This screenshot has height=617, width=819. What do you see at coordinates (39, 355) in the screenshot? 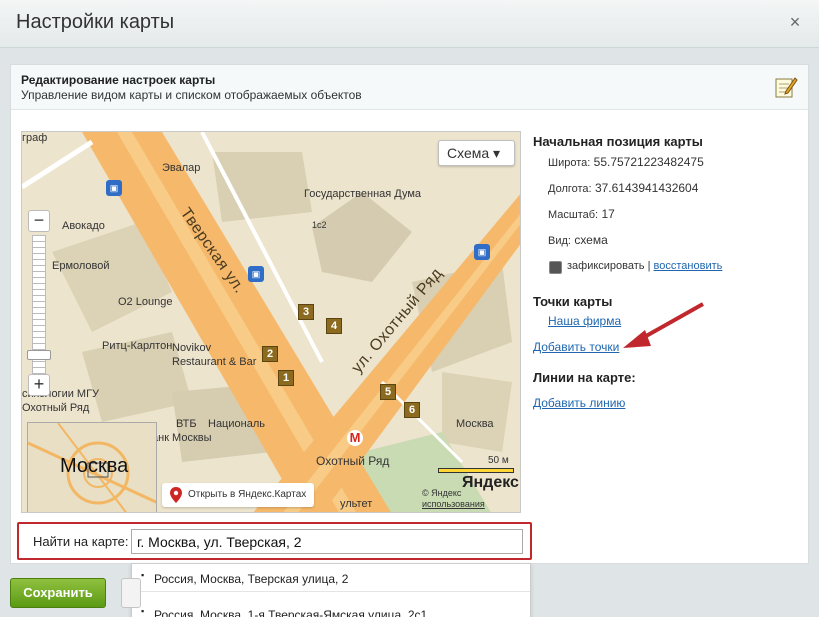
I see `zoom-slider-handle` at bounding box center [39, 355].